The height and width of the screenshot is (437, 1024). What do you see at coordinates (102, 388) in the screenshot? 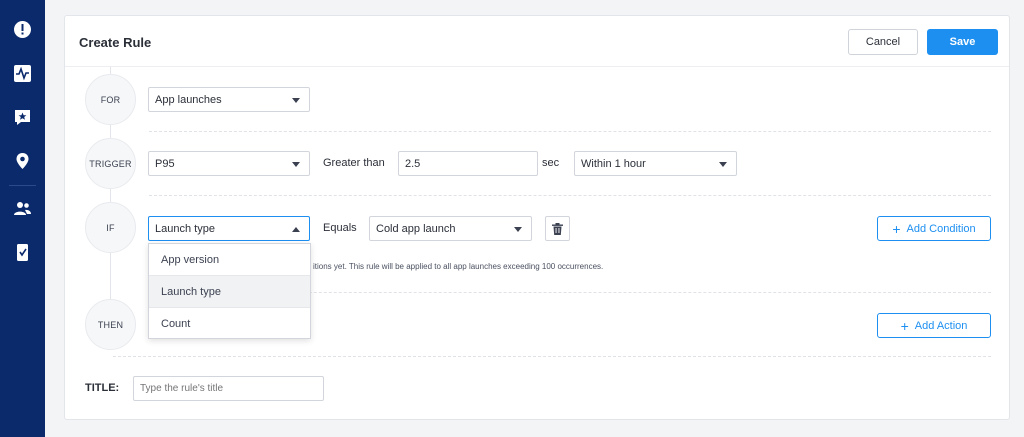
I see `title-label: TITLE:` at bounding box center [102, 388].